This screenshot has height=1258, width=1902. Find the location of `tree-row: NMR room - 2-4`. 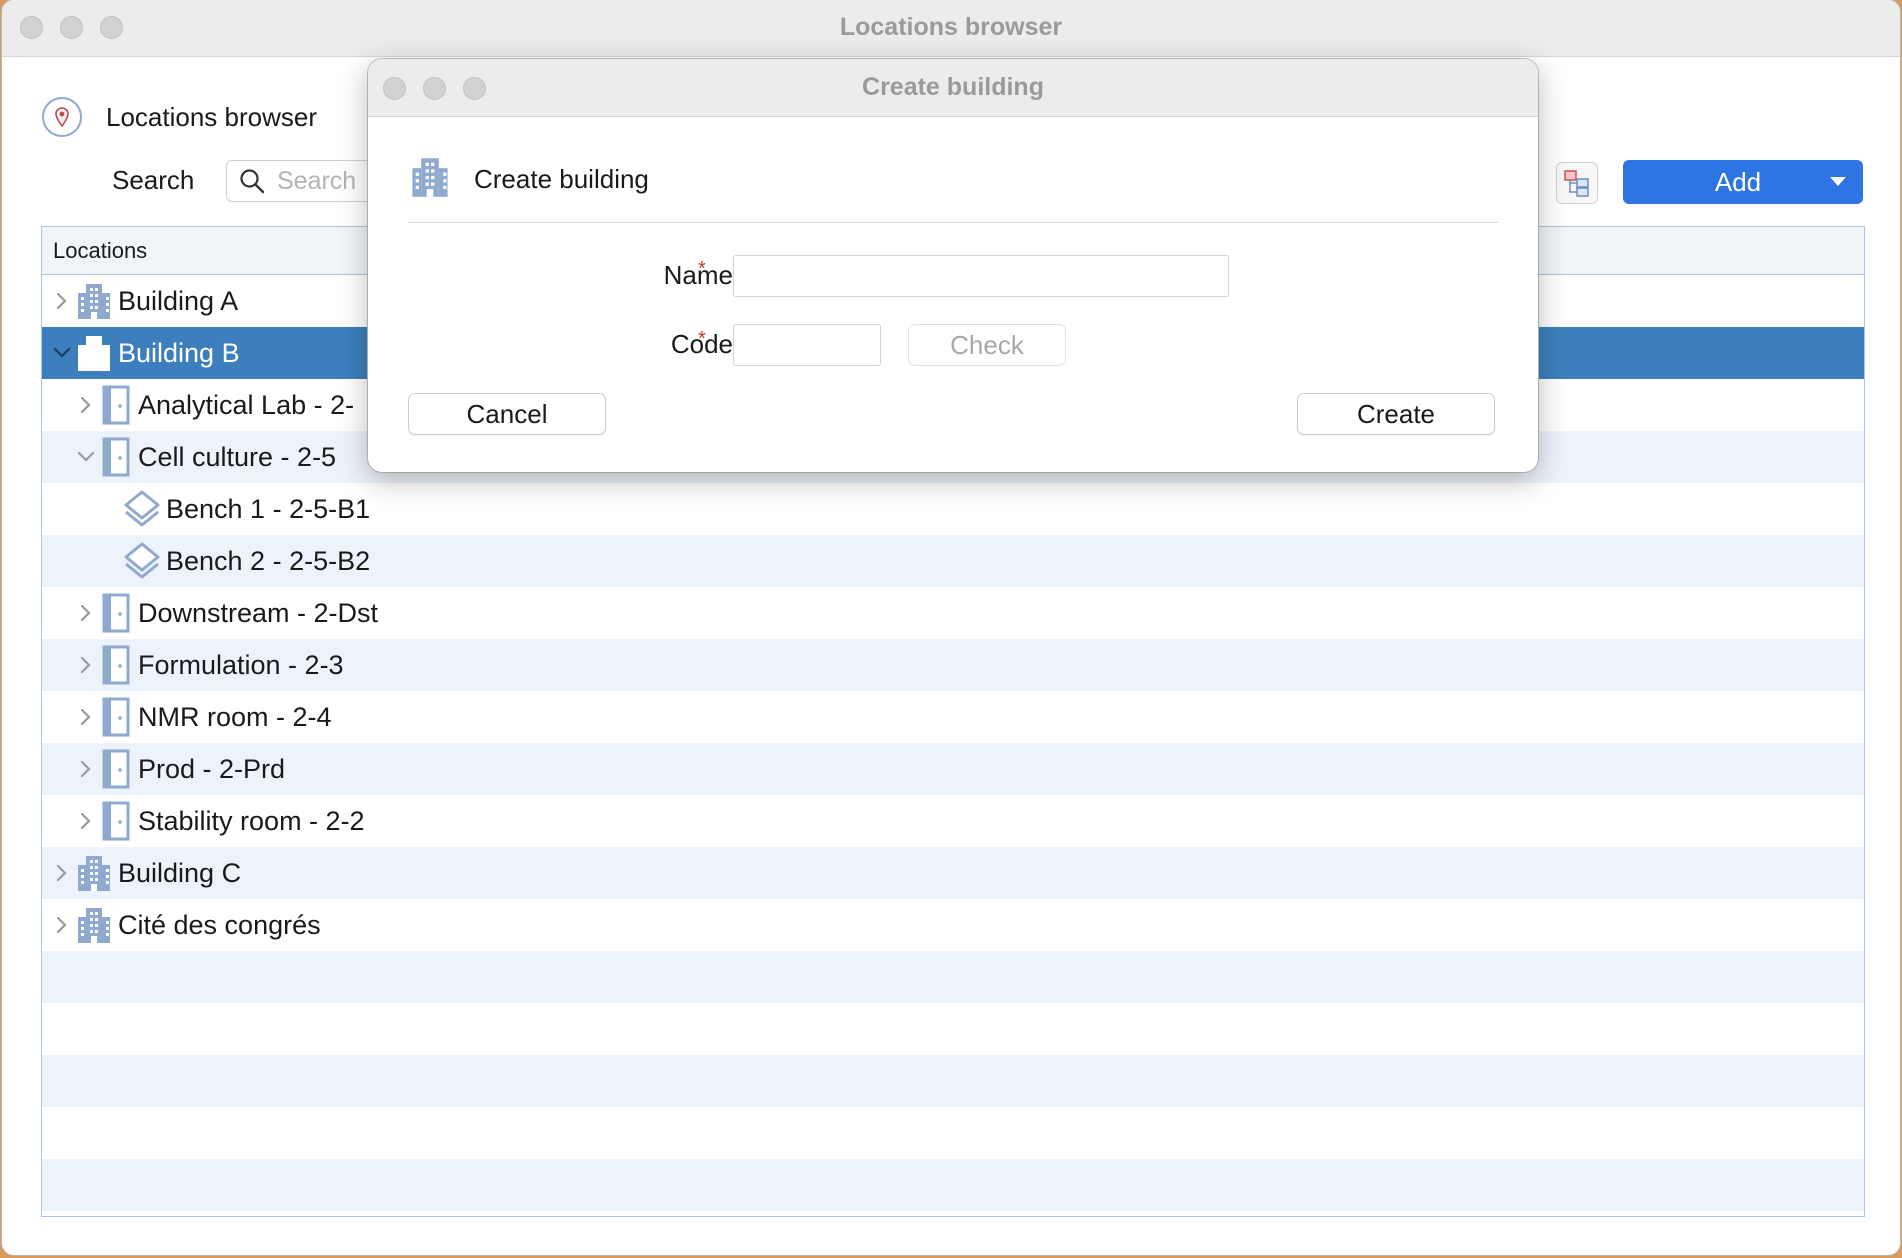

tree-row: NMR room - 2-4 is located at coordinates (953, 717).